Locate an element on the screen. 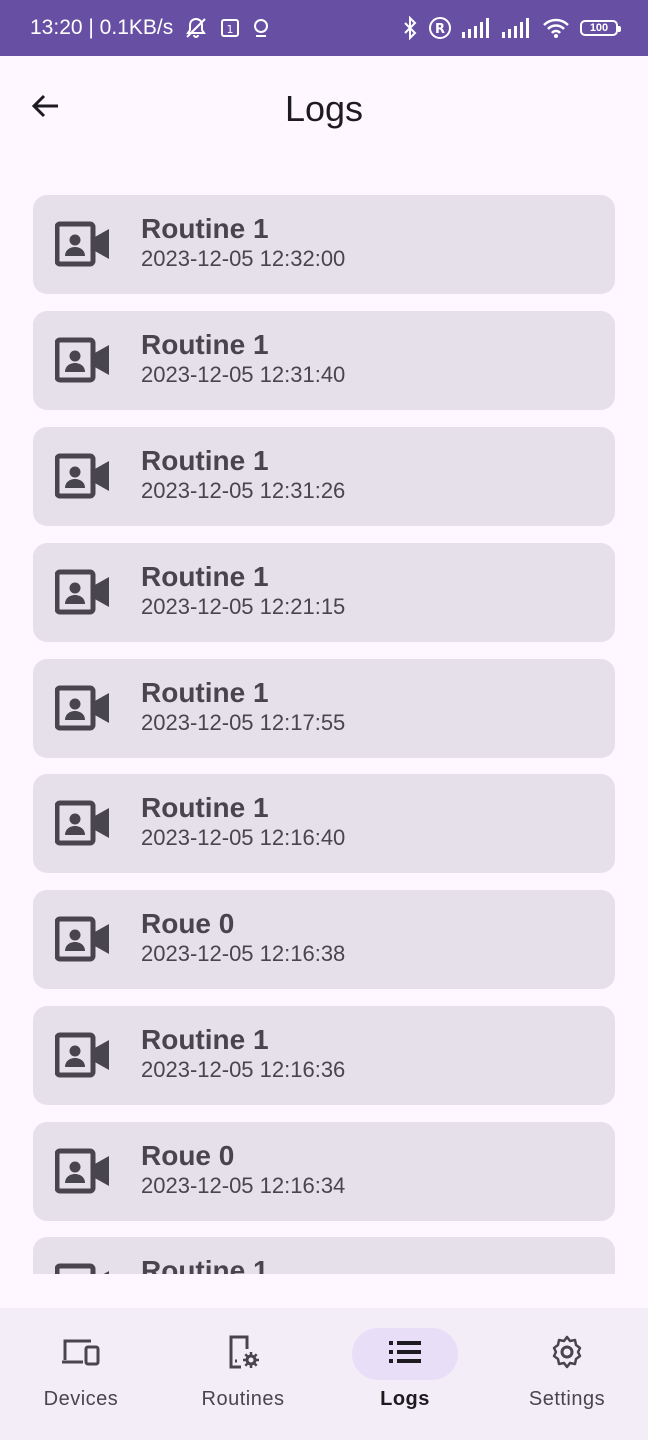 This screenshot has height=1440, width=648. nav-routines-indicator is located at coordinates (243, 1354).